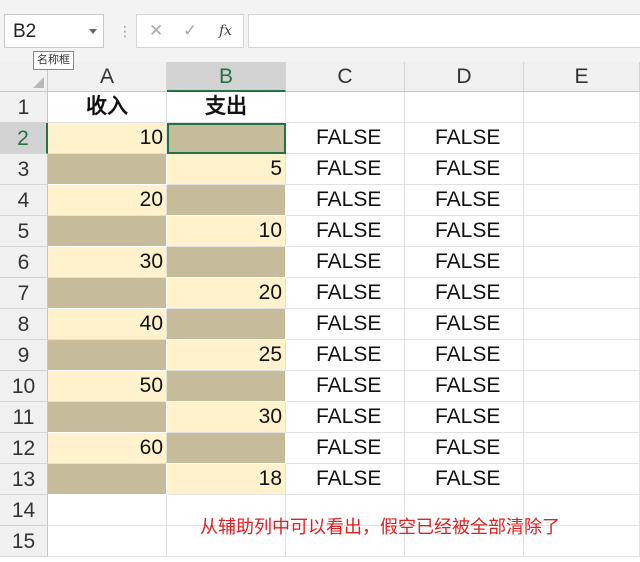 The height and width of the screenshot is (562, 640). What do you see at coordinates (107, 231) in the screenshot?
I see `cell-a5` at bounding box center [107, 231].